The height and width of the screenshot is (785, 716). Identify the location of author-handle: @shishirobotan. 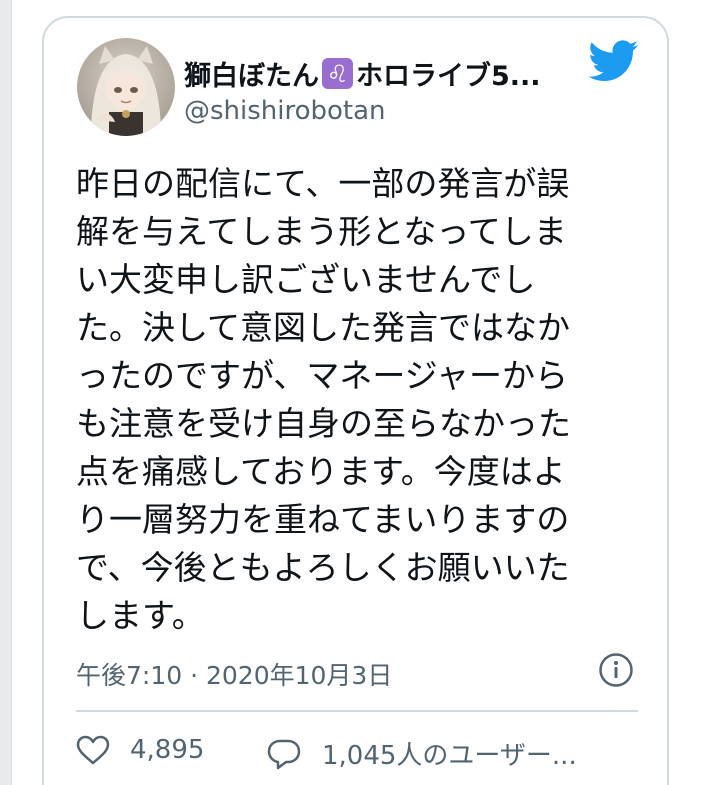
(285, 111).